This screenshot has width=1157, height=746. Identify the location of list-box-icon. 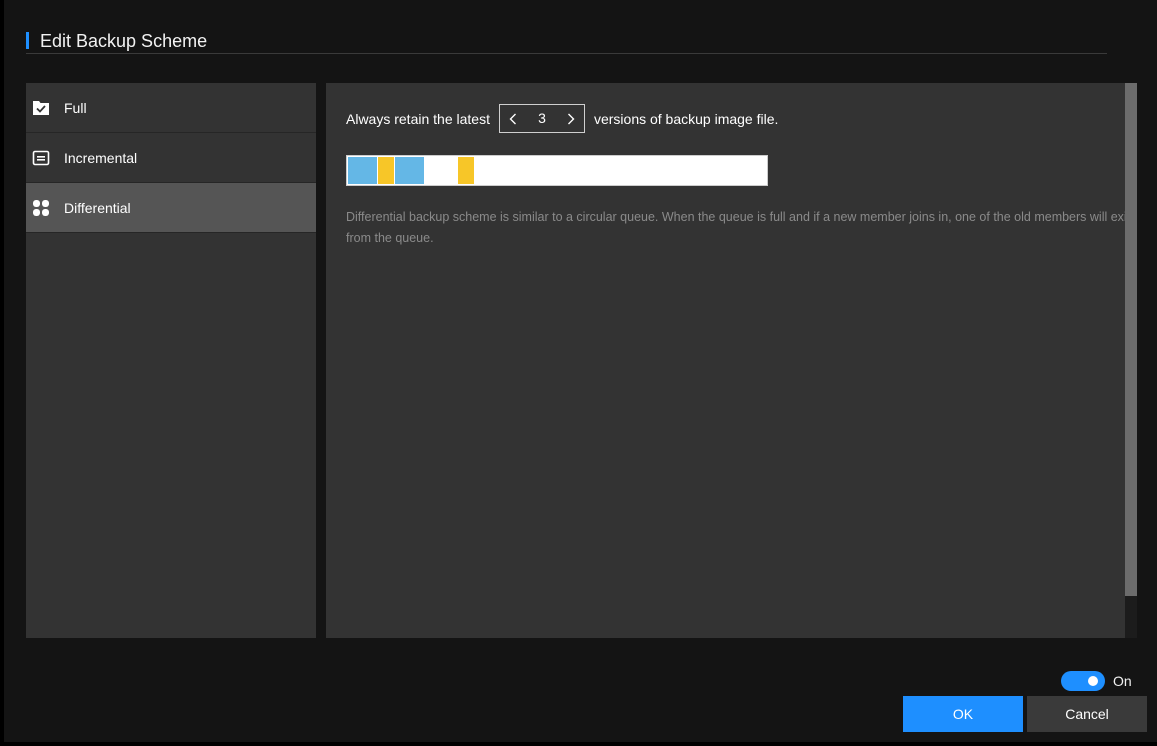
(41, 158).